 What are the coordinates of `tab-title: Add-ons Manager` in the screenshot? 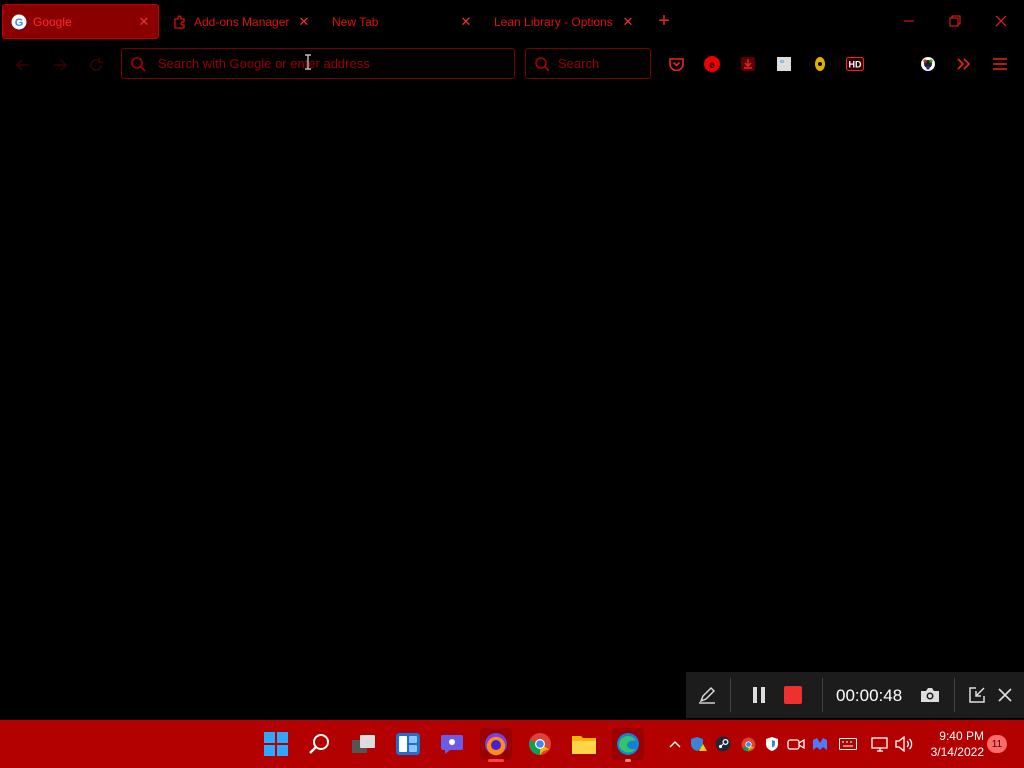 It's located at (242, 21).